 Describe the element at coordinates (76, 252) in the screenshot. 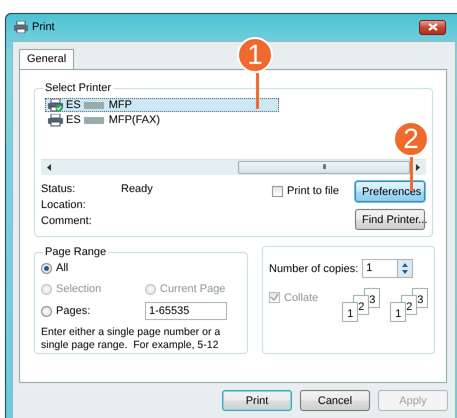

I see `group-label: Page Range` at that location.